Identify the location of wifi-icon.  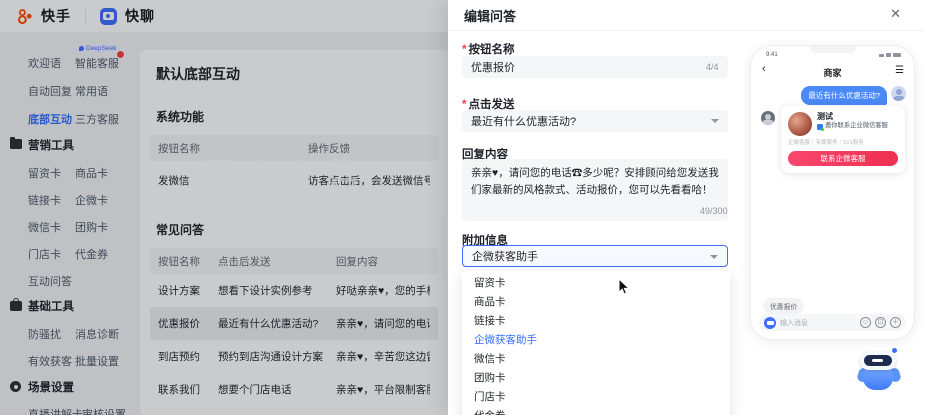
(888, 55).